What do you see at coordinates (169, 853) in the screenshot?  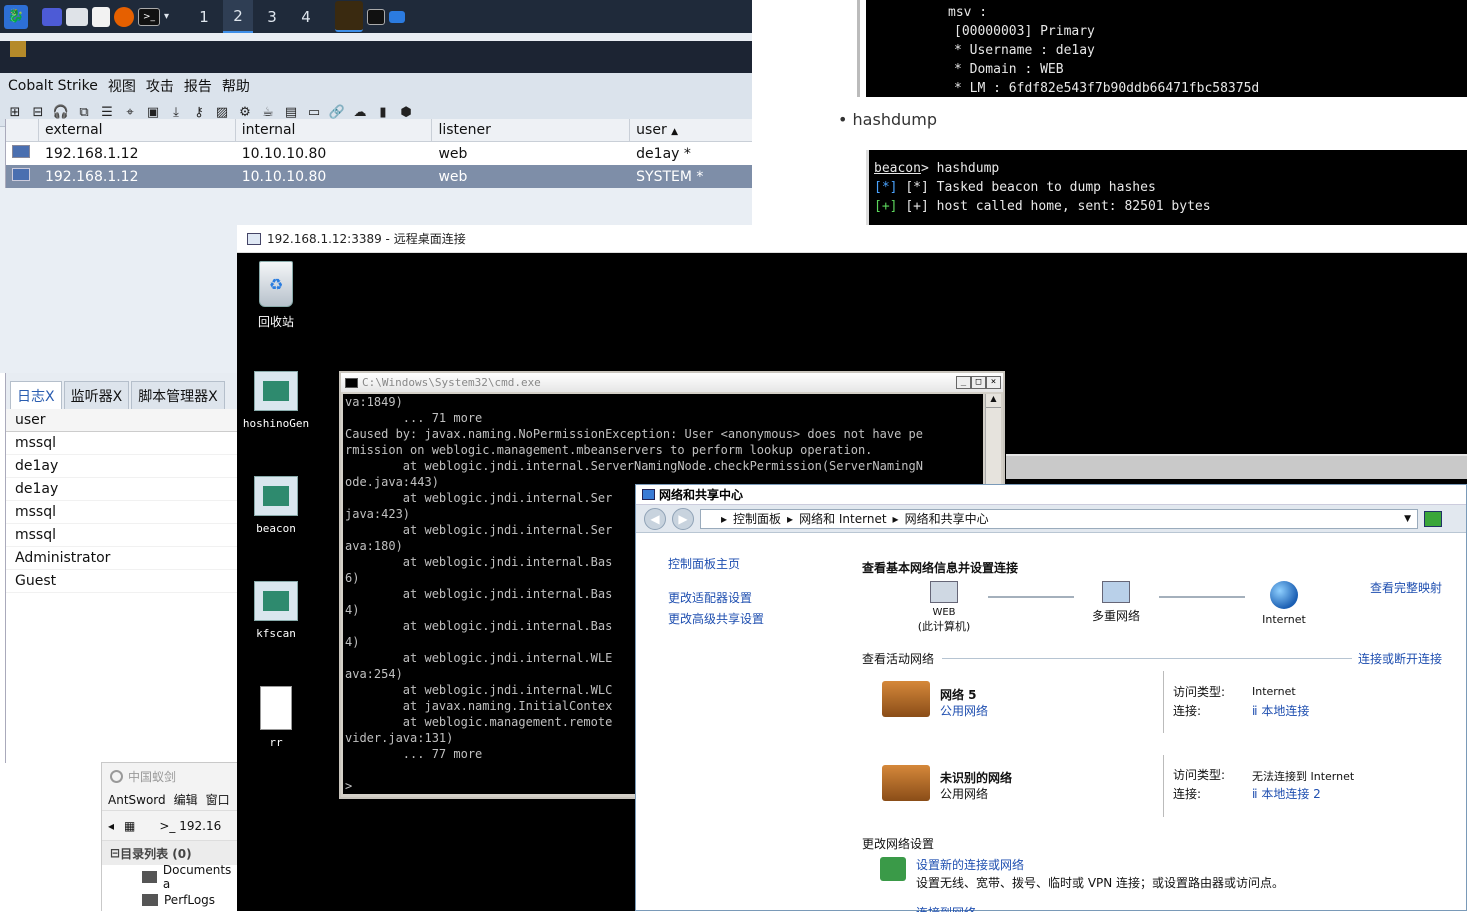 I see `dir-list-header: ⊟ 目录列表 (0)` at bounding box center [169, 853].